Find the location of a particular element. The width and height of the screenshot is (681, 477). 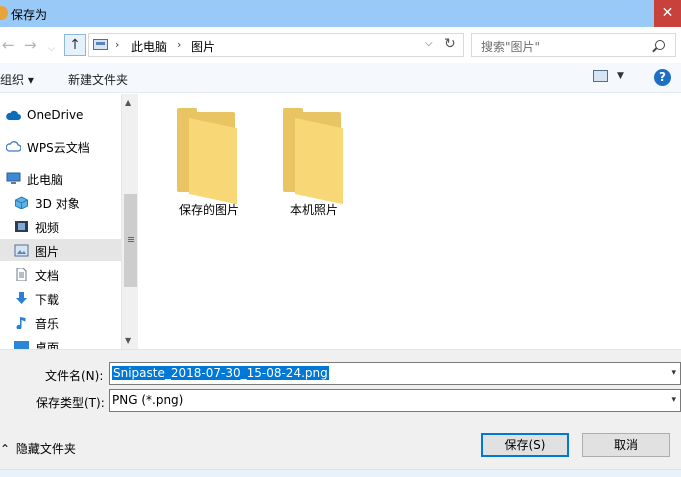

navigation-pane-scrollbar: ▲ ▼ is located at coordinates (129, 221).